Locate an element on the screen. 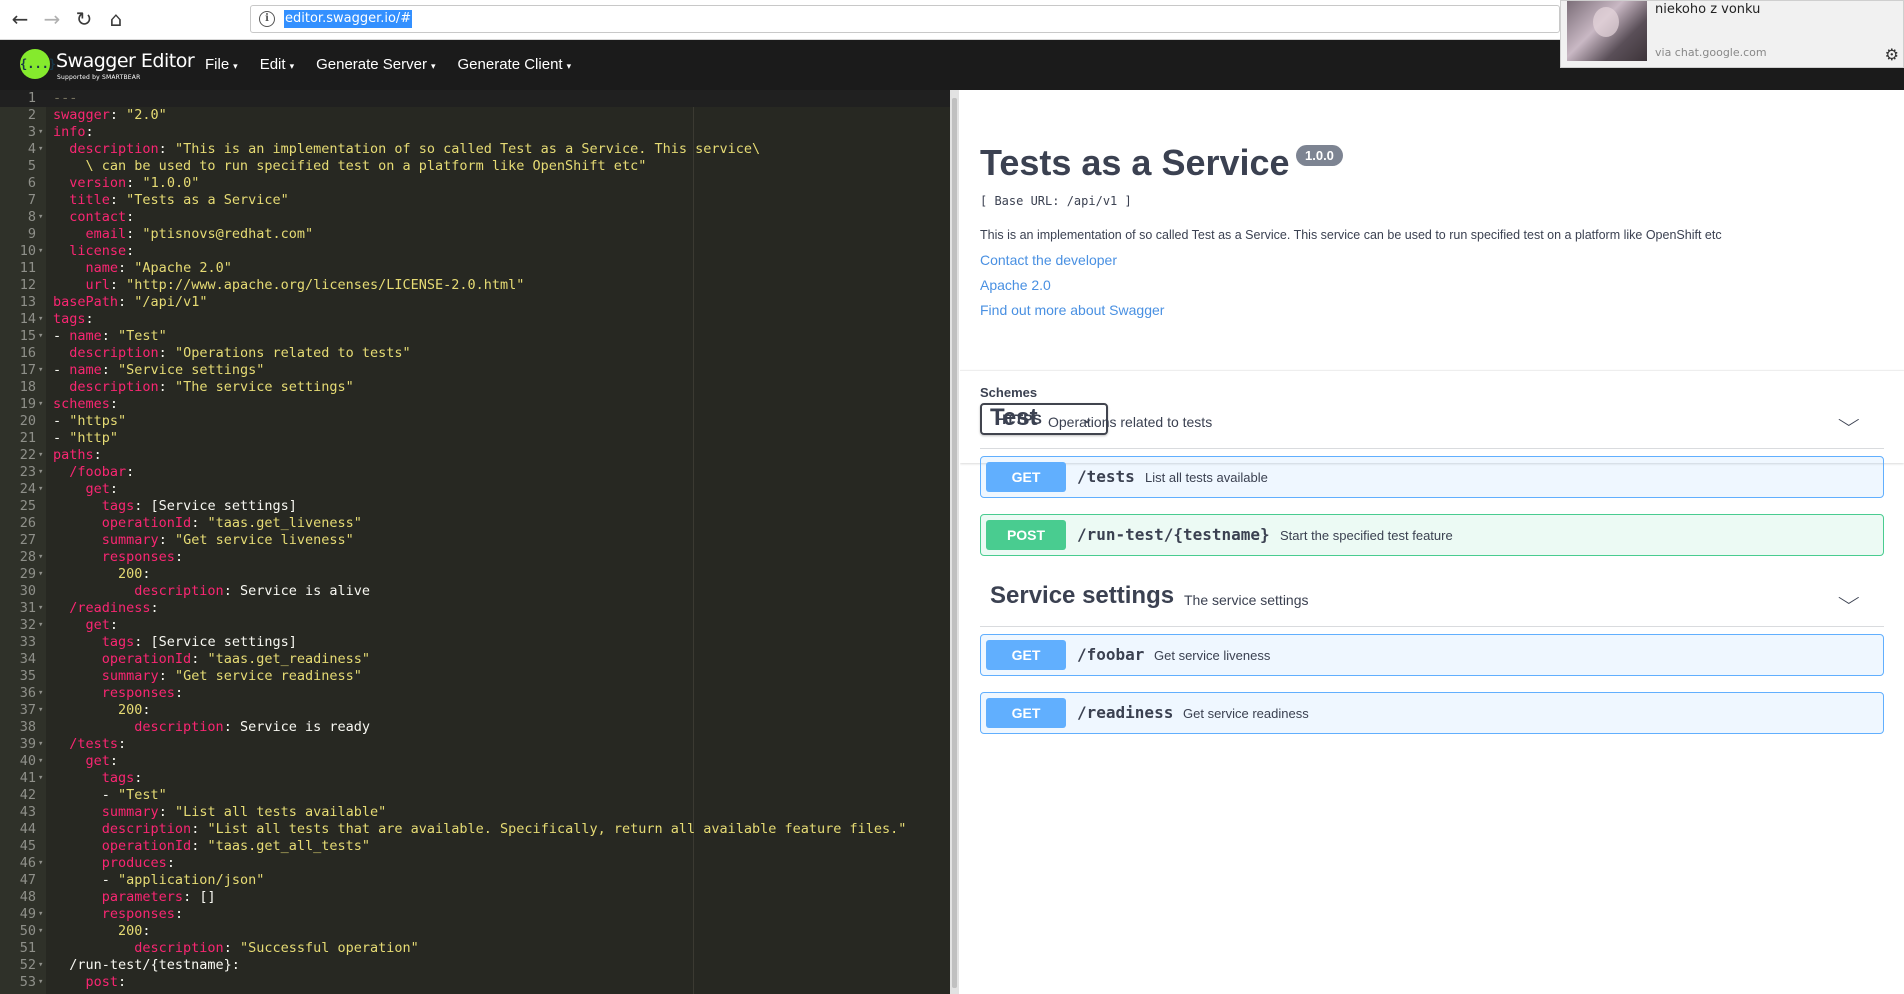  code-line: 28 ▾ responses: is located at coordinates (475, 557).